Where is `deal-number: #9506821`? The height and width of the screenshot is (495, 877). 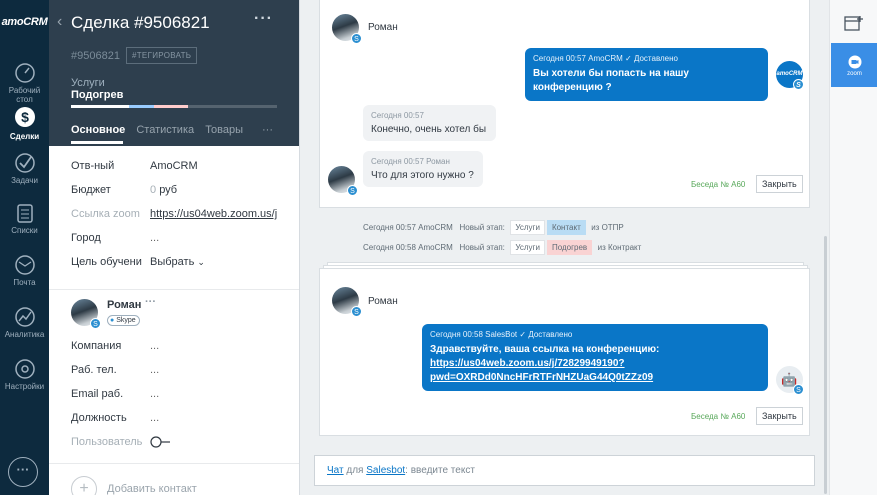
deal-number: #9506821 is located at coordinates (95, 56).